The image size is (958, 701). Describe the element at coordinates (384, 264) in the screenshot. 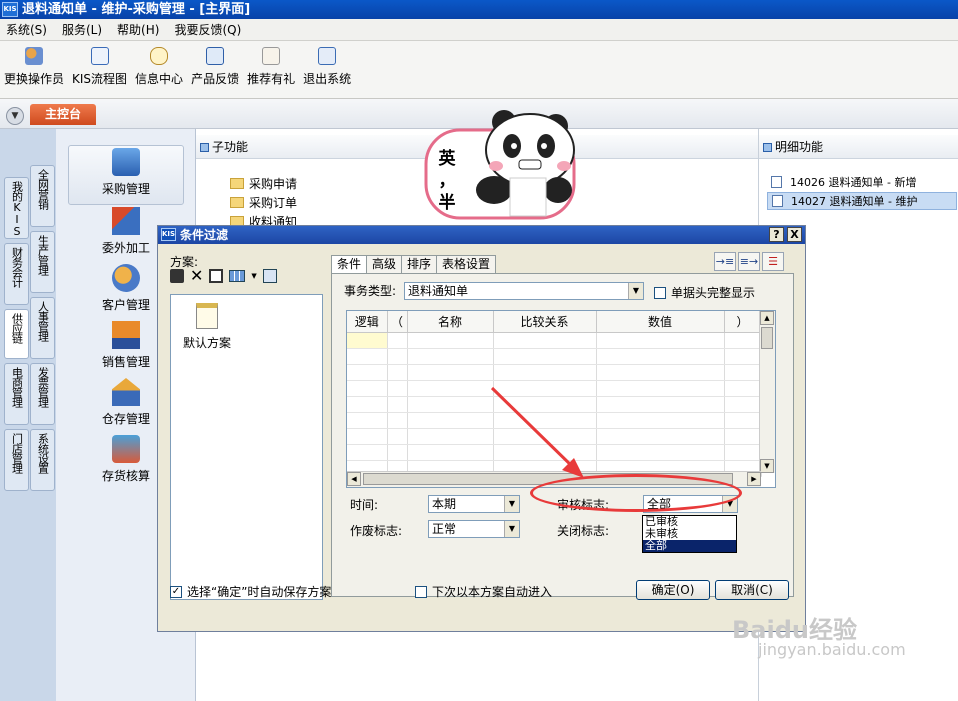

I see `tab-advanced: 高级` at that location.